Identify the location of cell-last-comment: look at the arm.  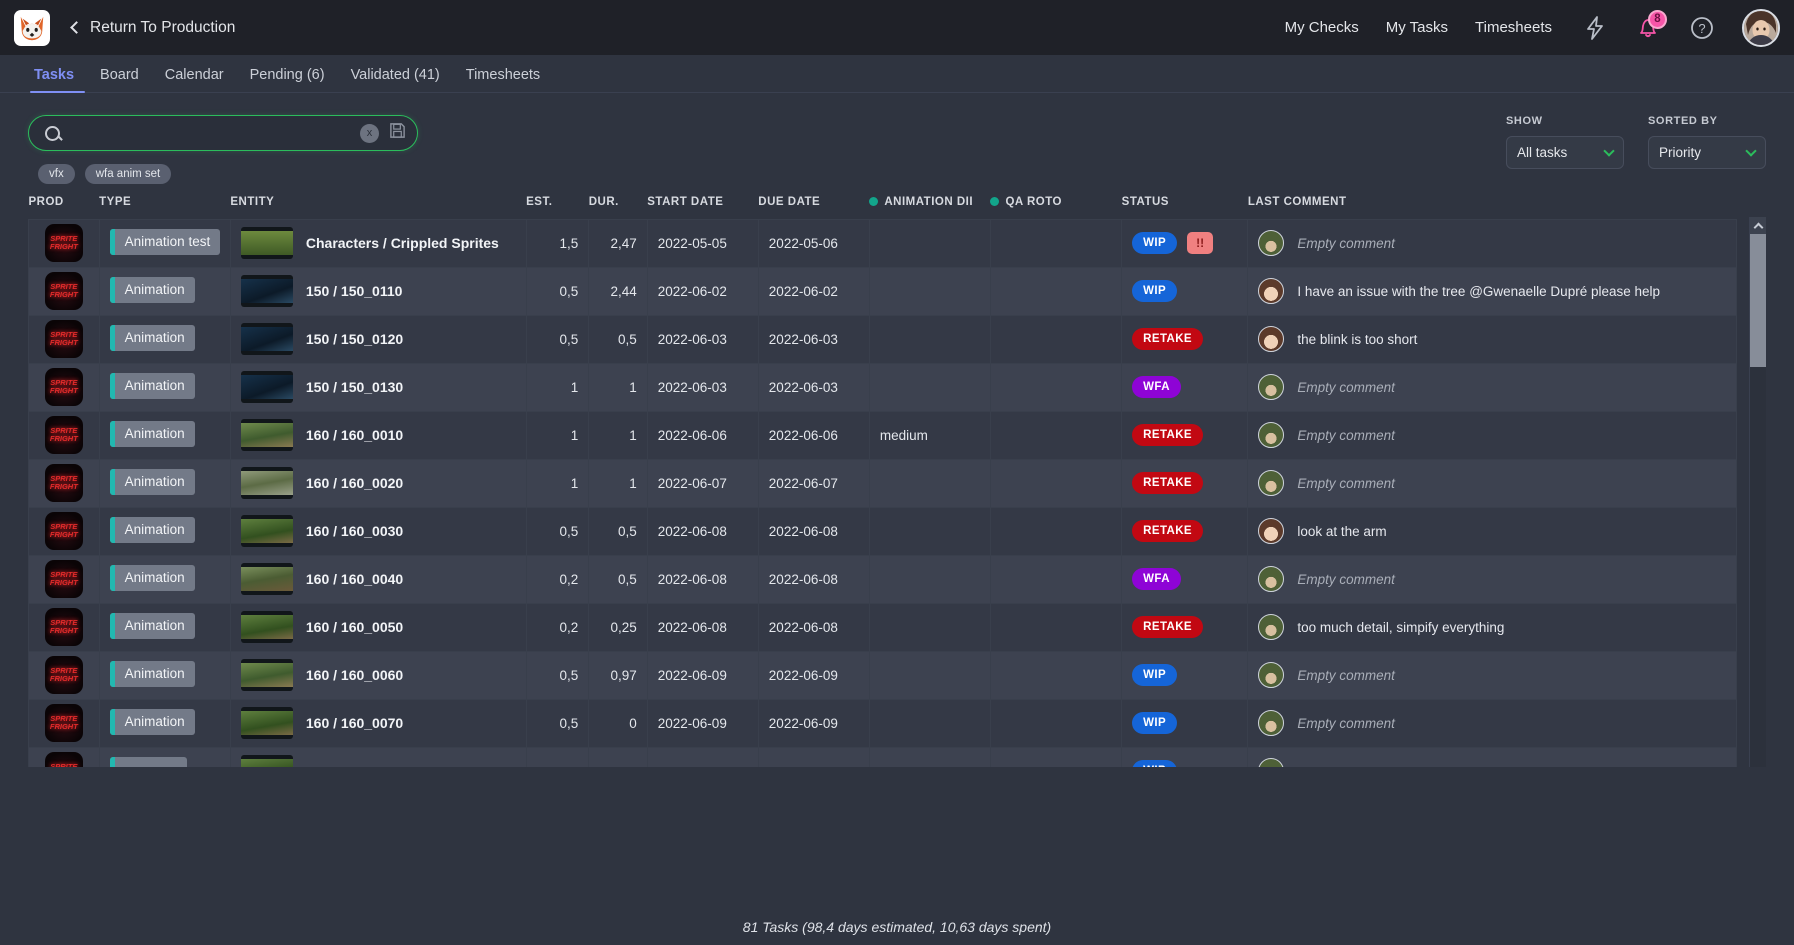
(1492, 531).